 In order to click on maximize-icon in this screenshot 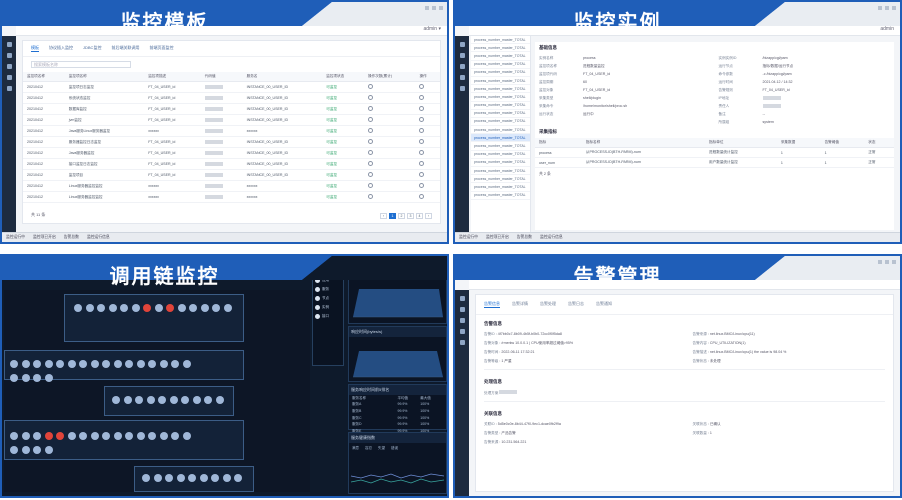, I will do `click(887, 262)`.